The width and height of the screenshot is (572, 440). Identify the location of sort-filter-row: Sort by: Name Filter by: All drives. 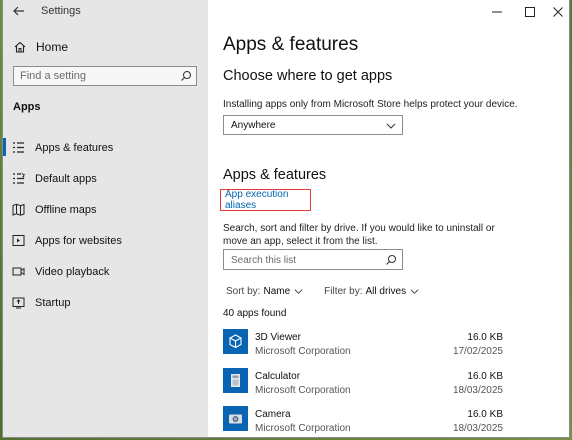
(322, 291).